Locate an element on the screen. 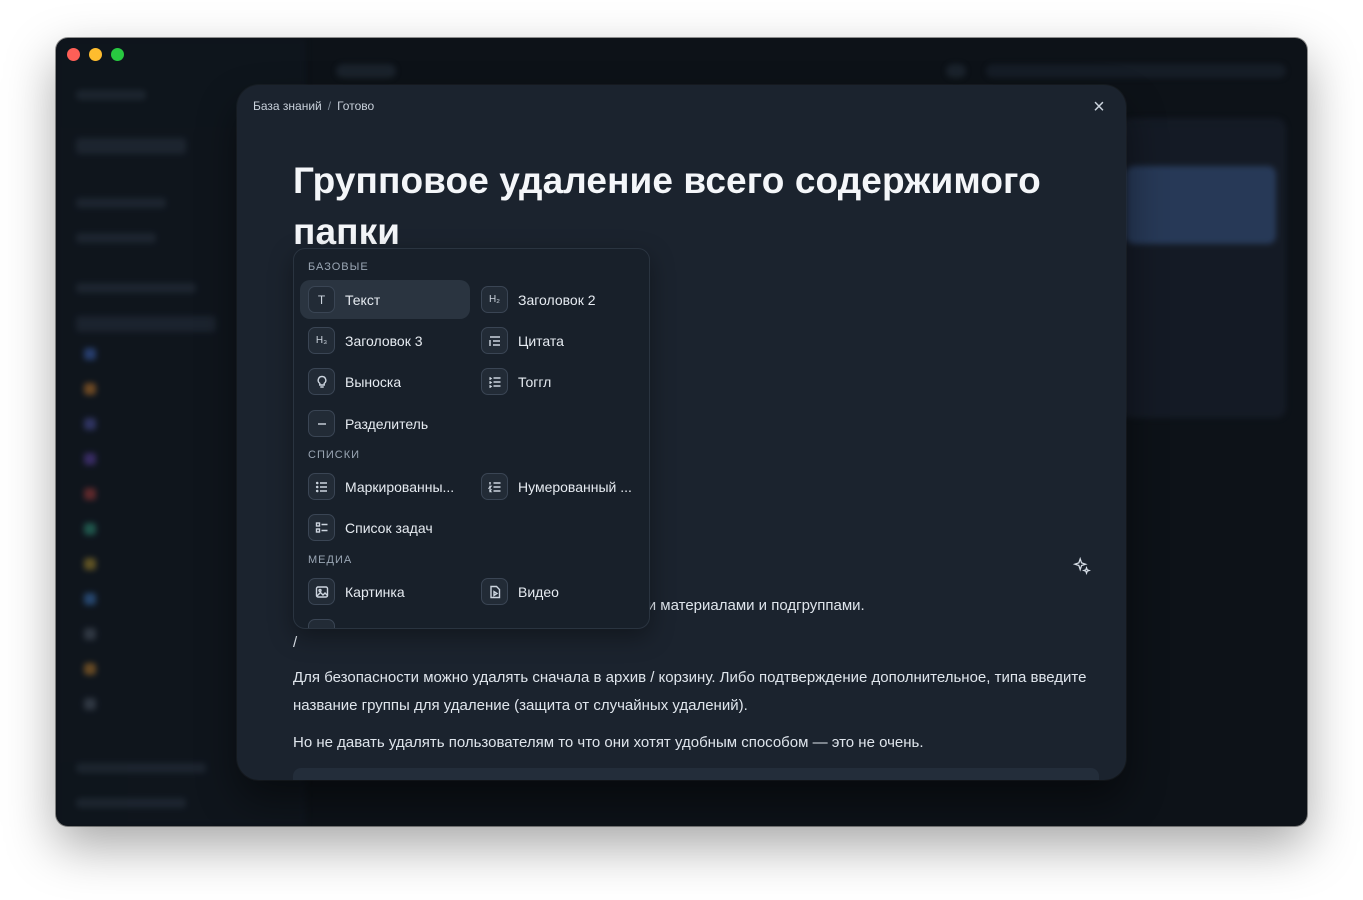 This screenshot has width=1363, height=900. close-modal-button: × is located at coordinates (1099, 108).